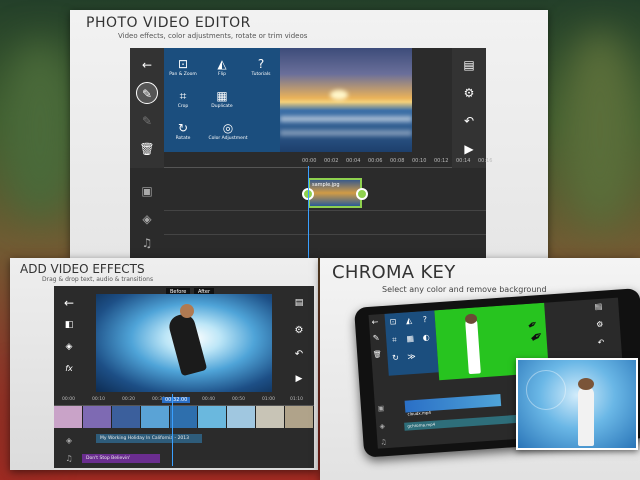  I want to click on menu-item-duplicate: ▦ Duplicate, so click(222, 99).